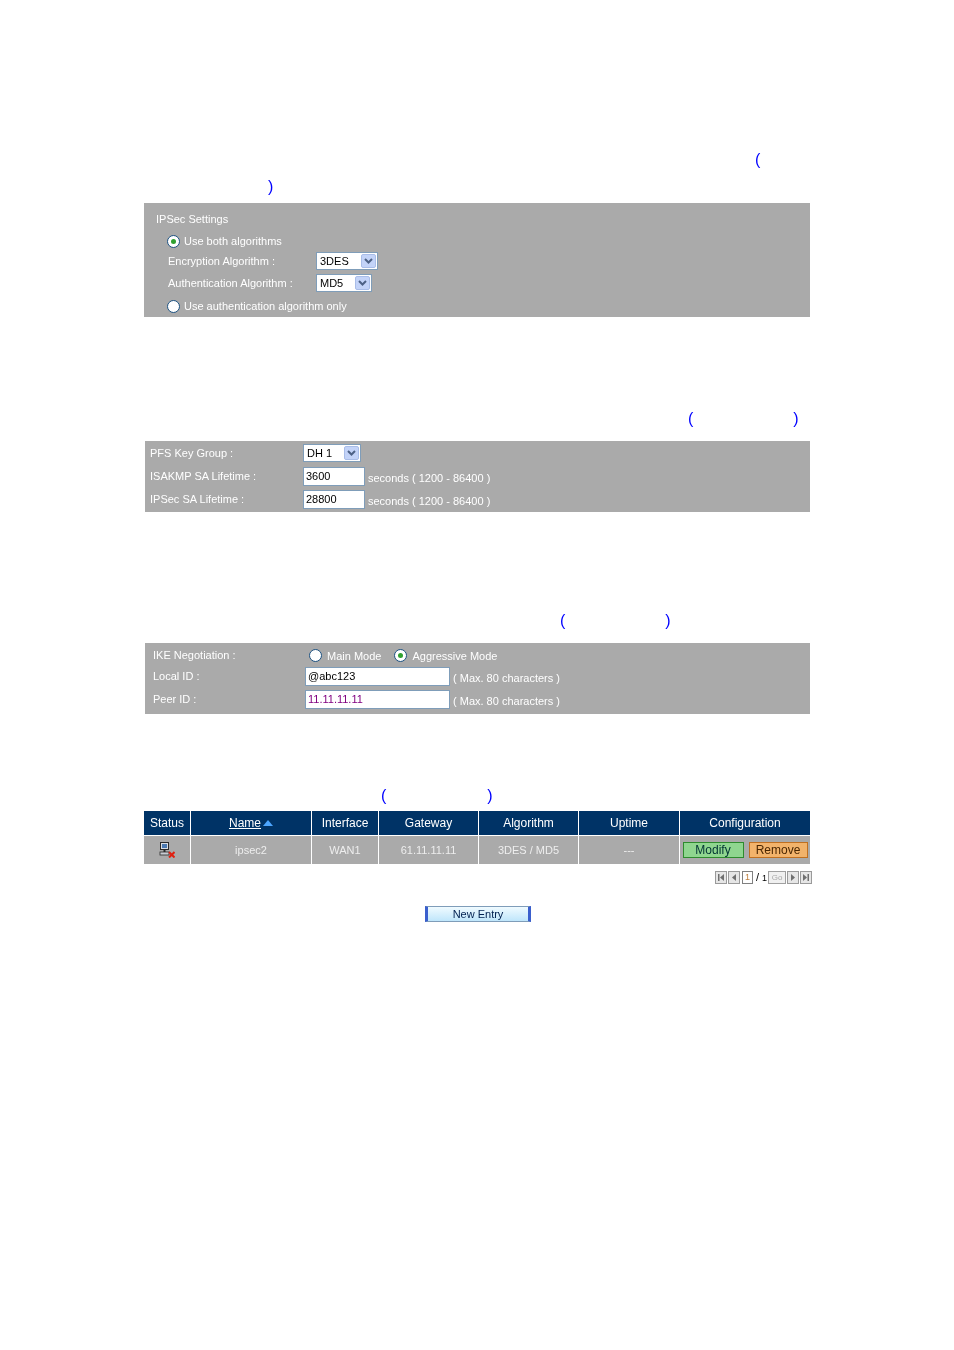 This screenshot has height=1350, width=954. I want to click on column-header: Configuration, so click(745, 823).